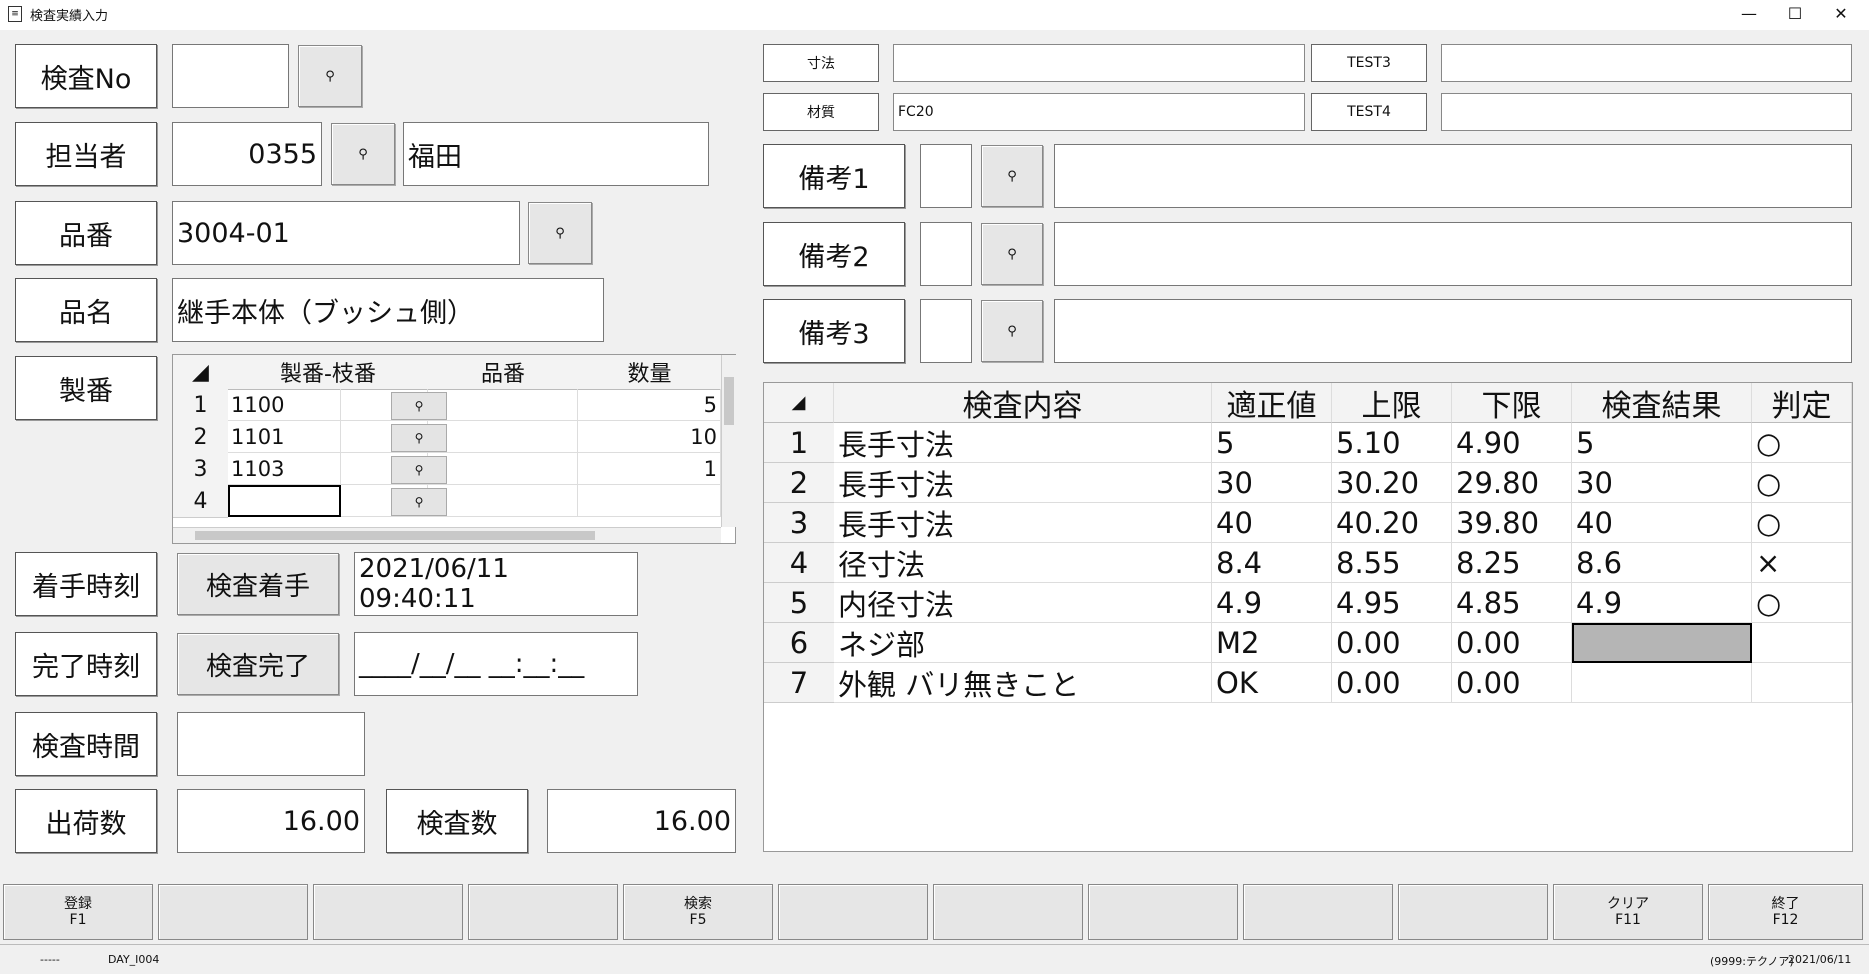 The width and height of the screenshot is (1869, 974). I want to click on minimize-button: —, so click(1749, 14).